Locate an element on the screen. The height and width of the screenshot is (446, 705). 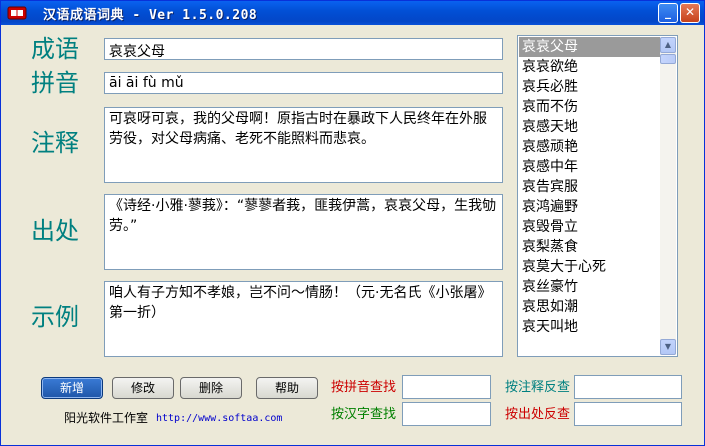
idiom-label: 成语 is located at coordinates (55, 49).